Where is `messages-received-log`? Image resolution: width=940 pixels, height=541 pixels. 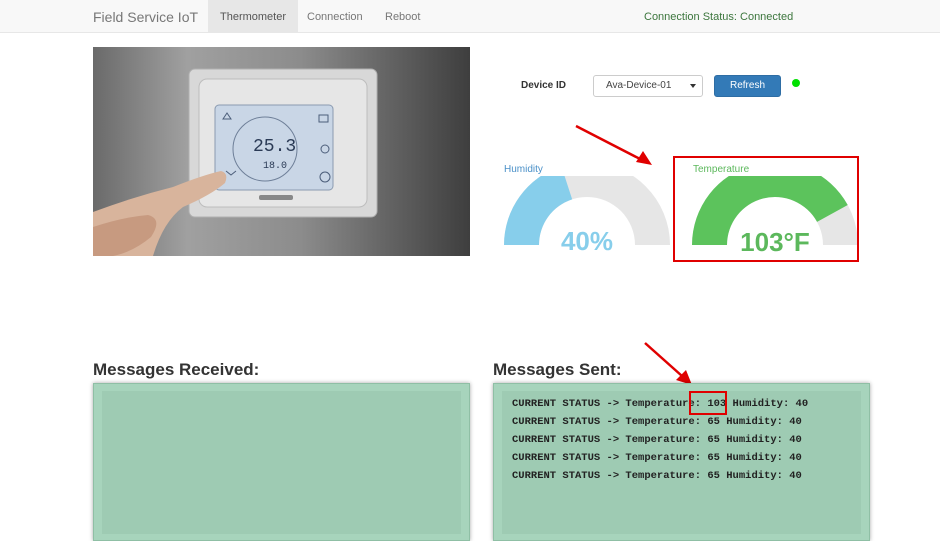
messages-received-log is located at coordinates (281, 462).